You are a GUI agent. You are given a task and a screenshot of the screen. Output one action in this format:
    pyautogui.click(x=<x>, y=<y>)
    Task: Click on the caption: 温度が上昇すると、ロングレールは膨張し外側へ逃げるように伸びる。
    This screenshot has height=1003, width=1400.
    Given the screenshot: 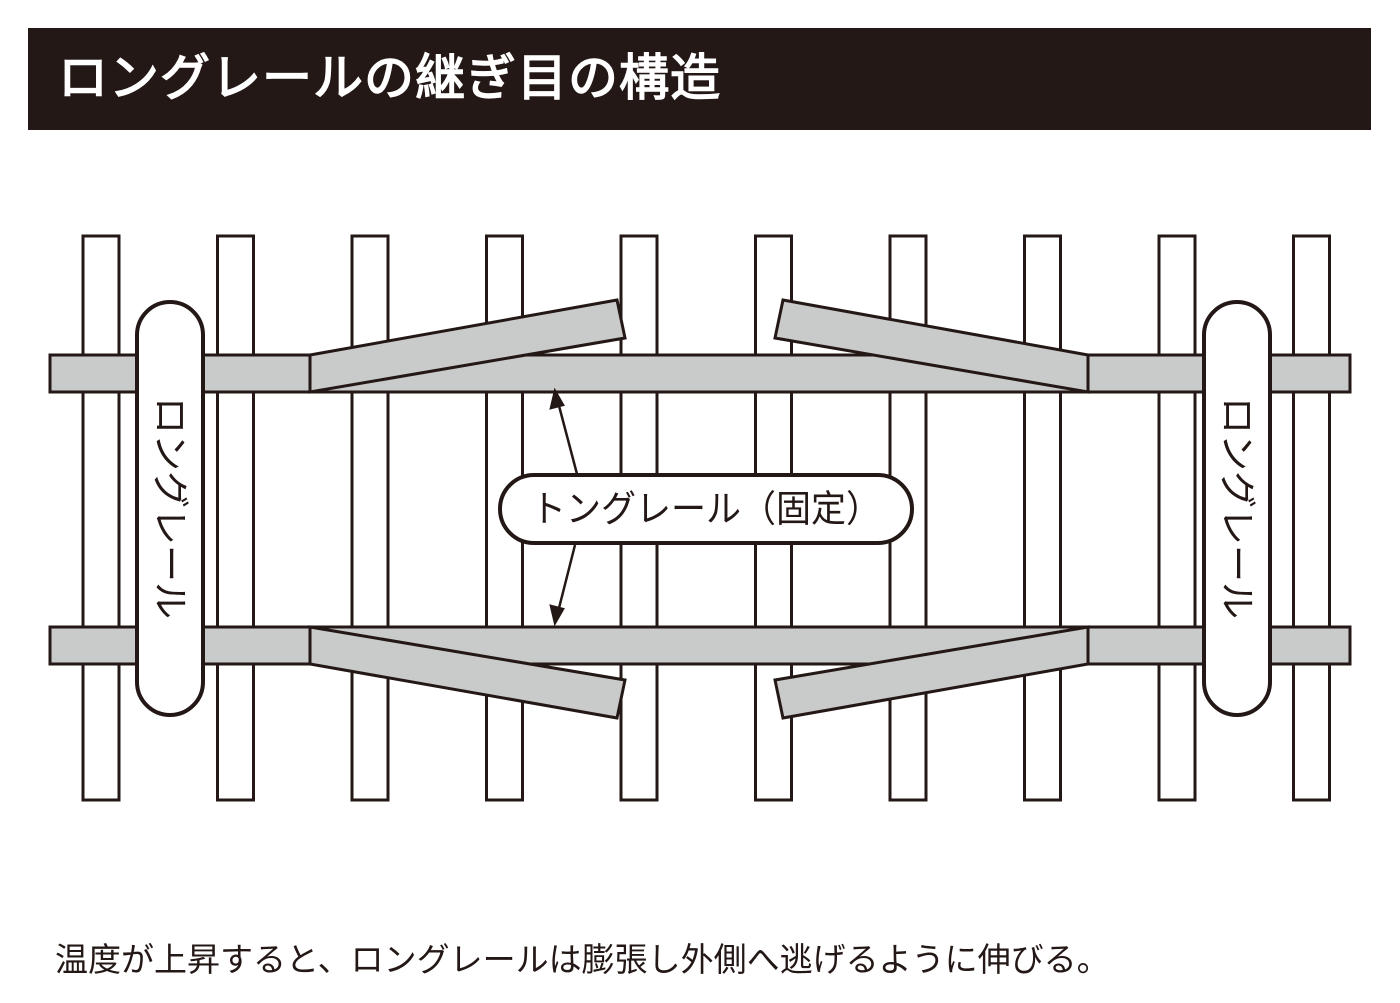 What is the action you would take?
    pyautogui.click(x=582, y=959)
    